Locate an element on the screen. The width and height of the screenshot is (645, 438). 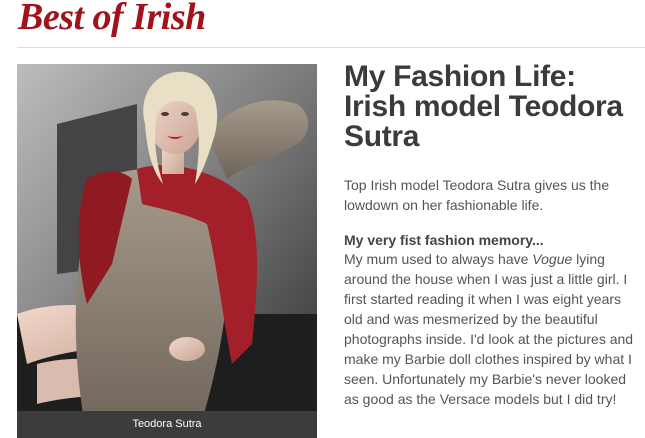
section-title: Best of Irish is located at coordinates (112, 19).